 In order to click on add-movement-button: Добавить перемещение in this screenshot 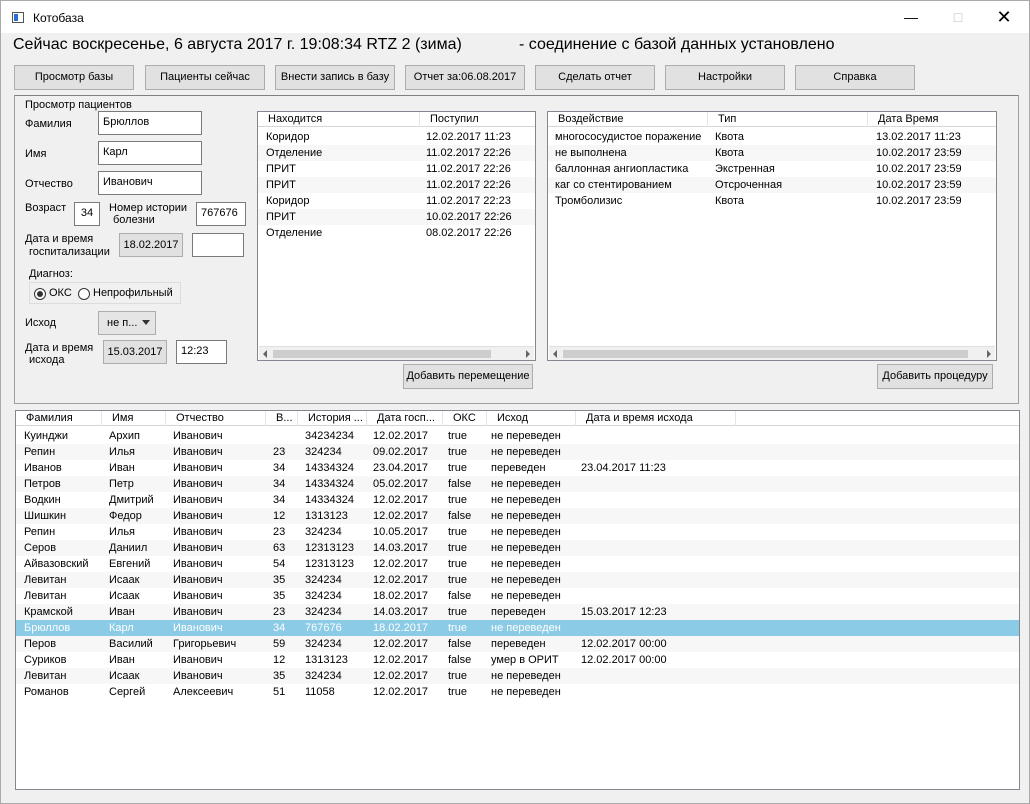, I will do `click(468, 376)`.